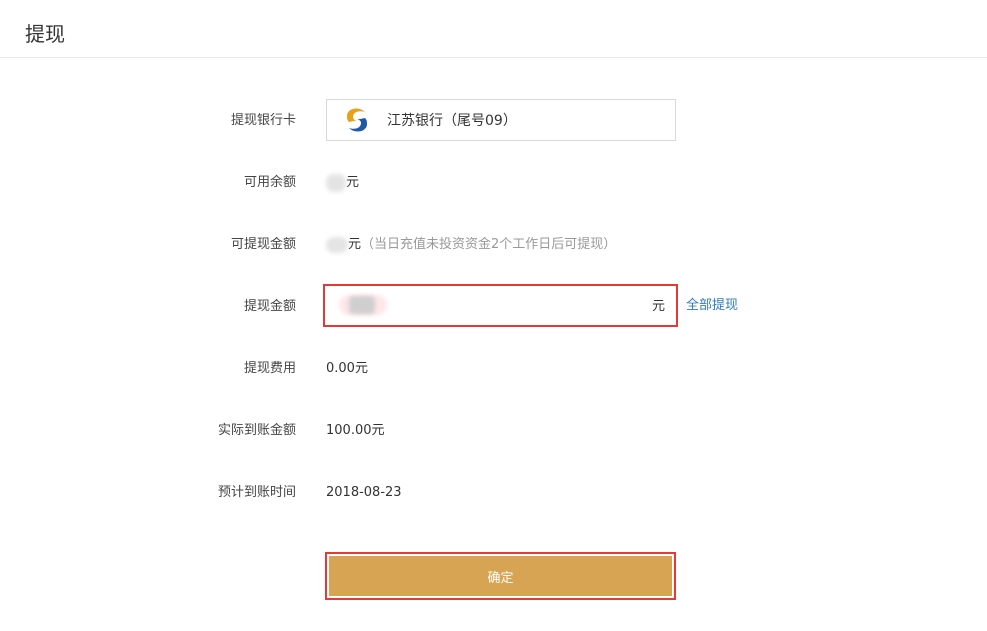 This screenshot has width=987, height=631. What do you see at coordinates (263, 120) in the screenshot?
I see `bank-card-label: 提现银行卡` at bounding box center [263, 120].